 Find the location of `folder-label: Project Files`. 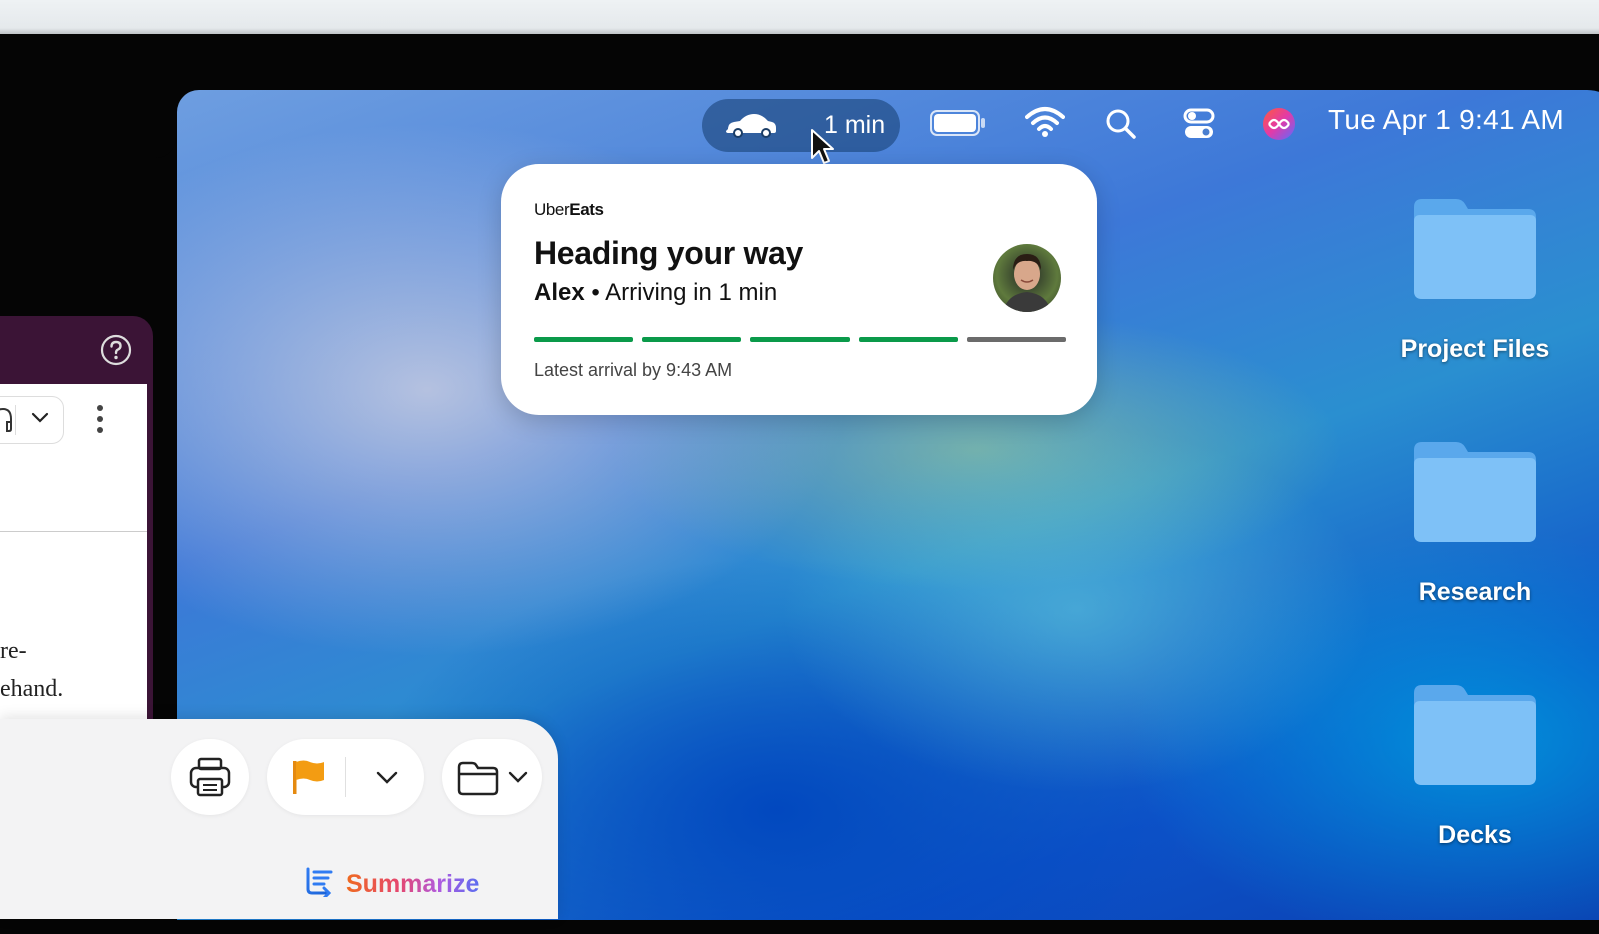

folder-label: Project Files is located at coordinates (1475, 349).